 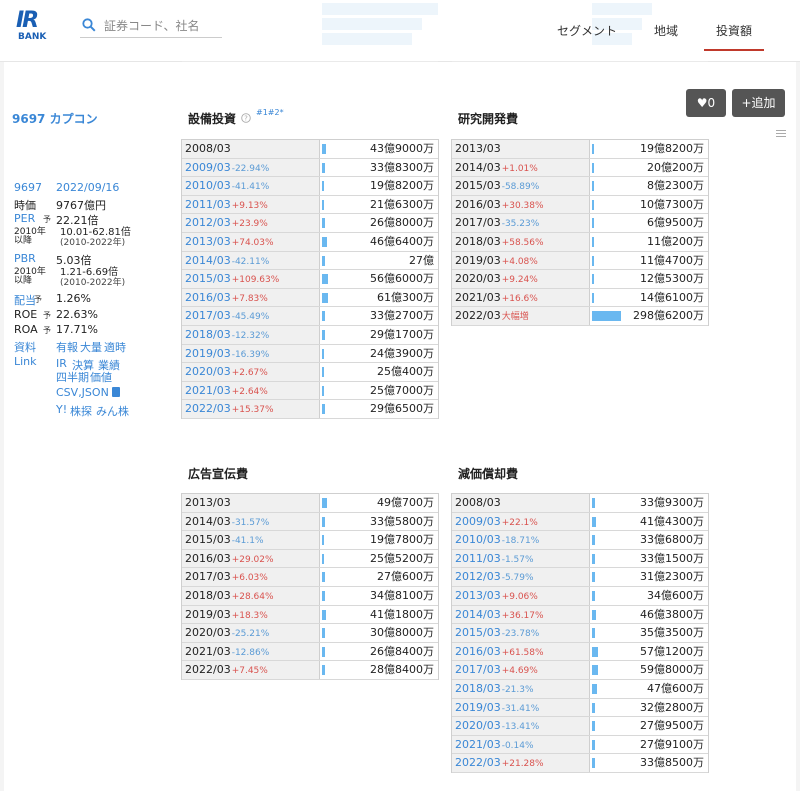 What do you see at coordinates (706, 103) in the screenshot?
I see `like-button: ♥0` at bounding box center [706, 103].